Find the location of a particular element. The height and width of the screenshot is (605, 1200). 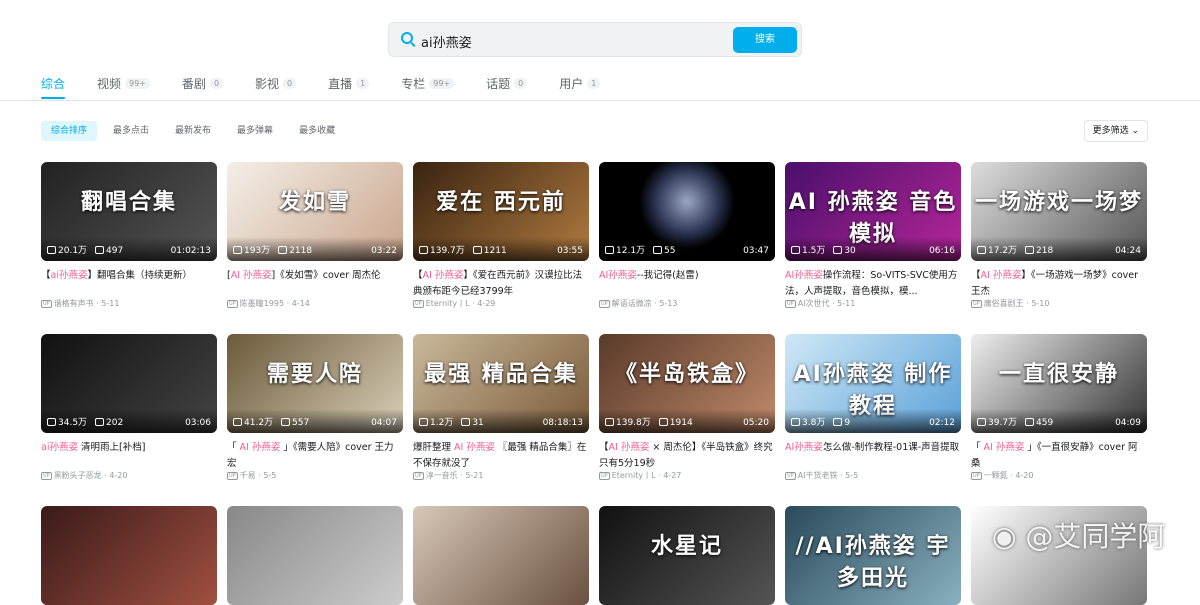

publish-date: 5-10 is located at coordinates (1040, 303).